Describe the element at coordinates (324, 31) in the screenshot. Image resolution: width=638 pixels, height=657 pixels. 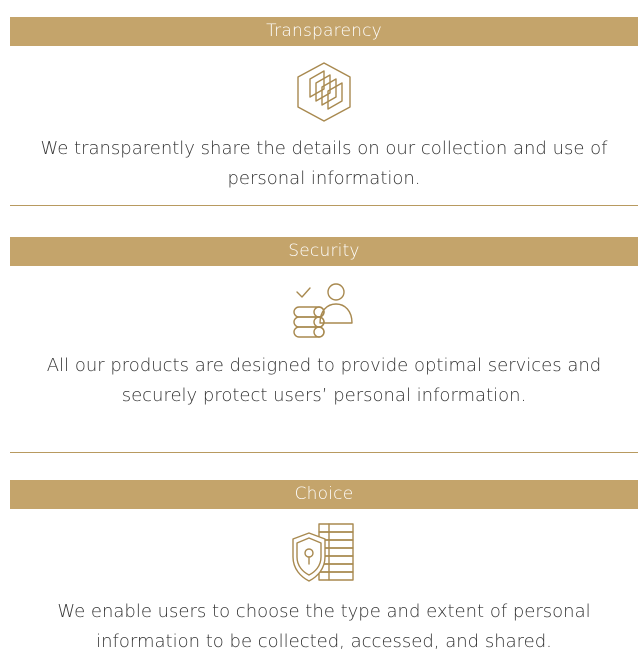
I see `section-title: Transparency` at that location.